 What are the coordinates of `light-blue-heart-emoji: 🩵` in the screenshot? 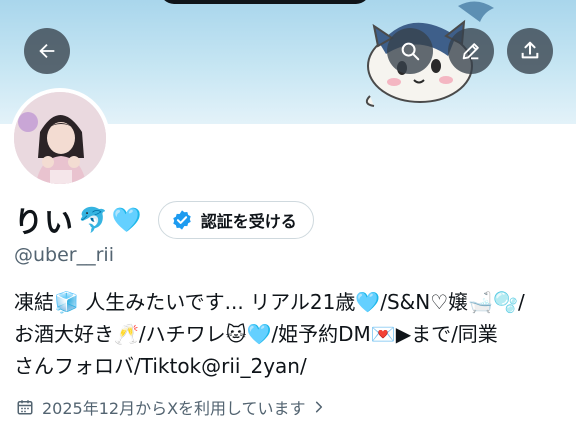 It's located at (126, 220).